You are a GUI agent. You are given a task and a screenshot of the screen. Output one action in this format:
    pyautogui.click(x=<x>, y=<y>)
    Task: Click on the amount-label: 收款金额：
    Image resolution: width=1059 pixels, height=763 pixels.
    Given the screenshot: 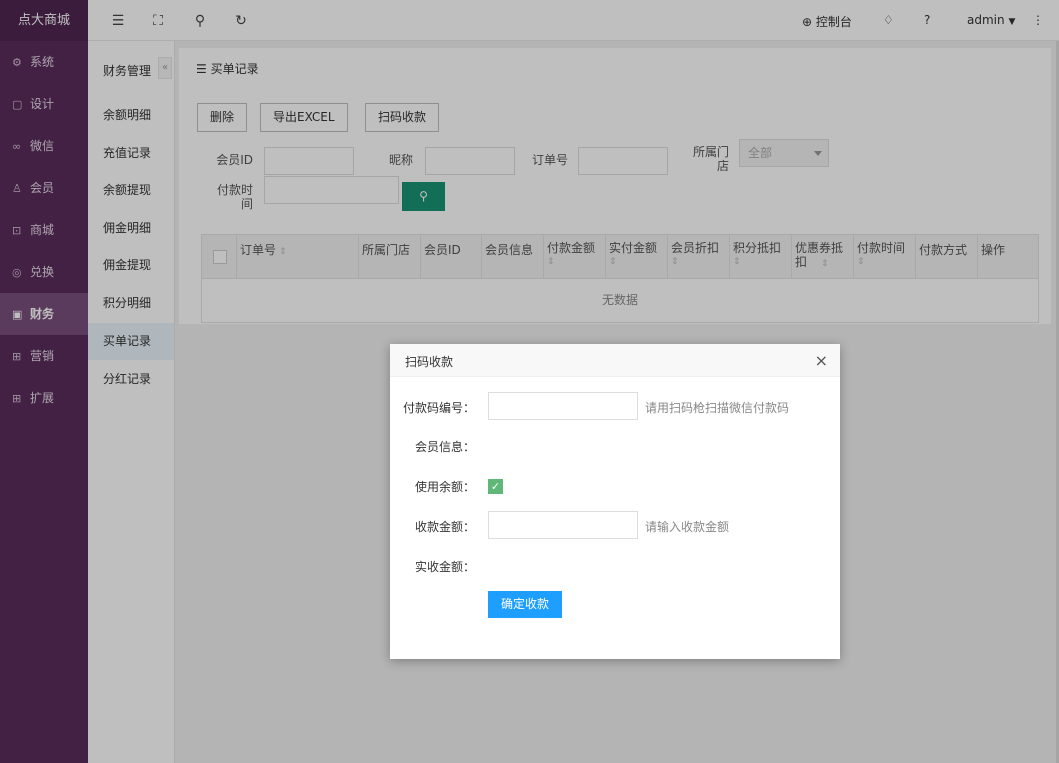 What is the action you would take?
    pyautogui.click(x=444, y=527)
    